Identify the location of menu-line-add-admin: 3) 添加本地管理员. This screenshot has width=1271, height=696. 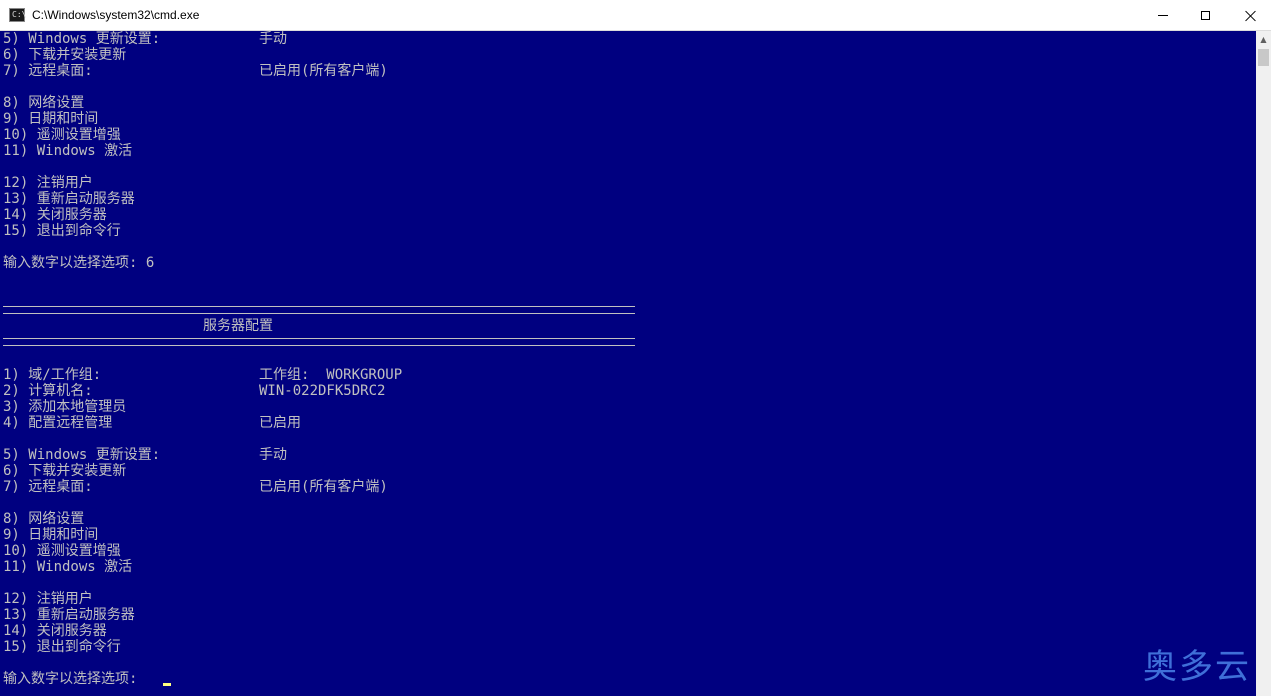
(65, 407).